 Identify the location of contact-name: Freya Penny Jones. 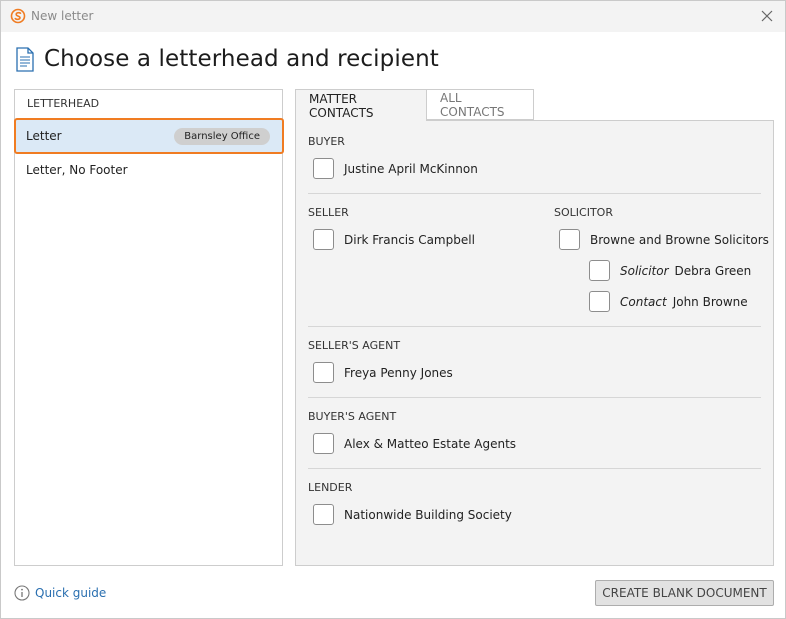
(398, 372).